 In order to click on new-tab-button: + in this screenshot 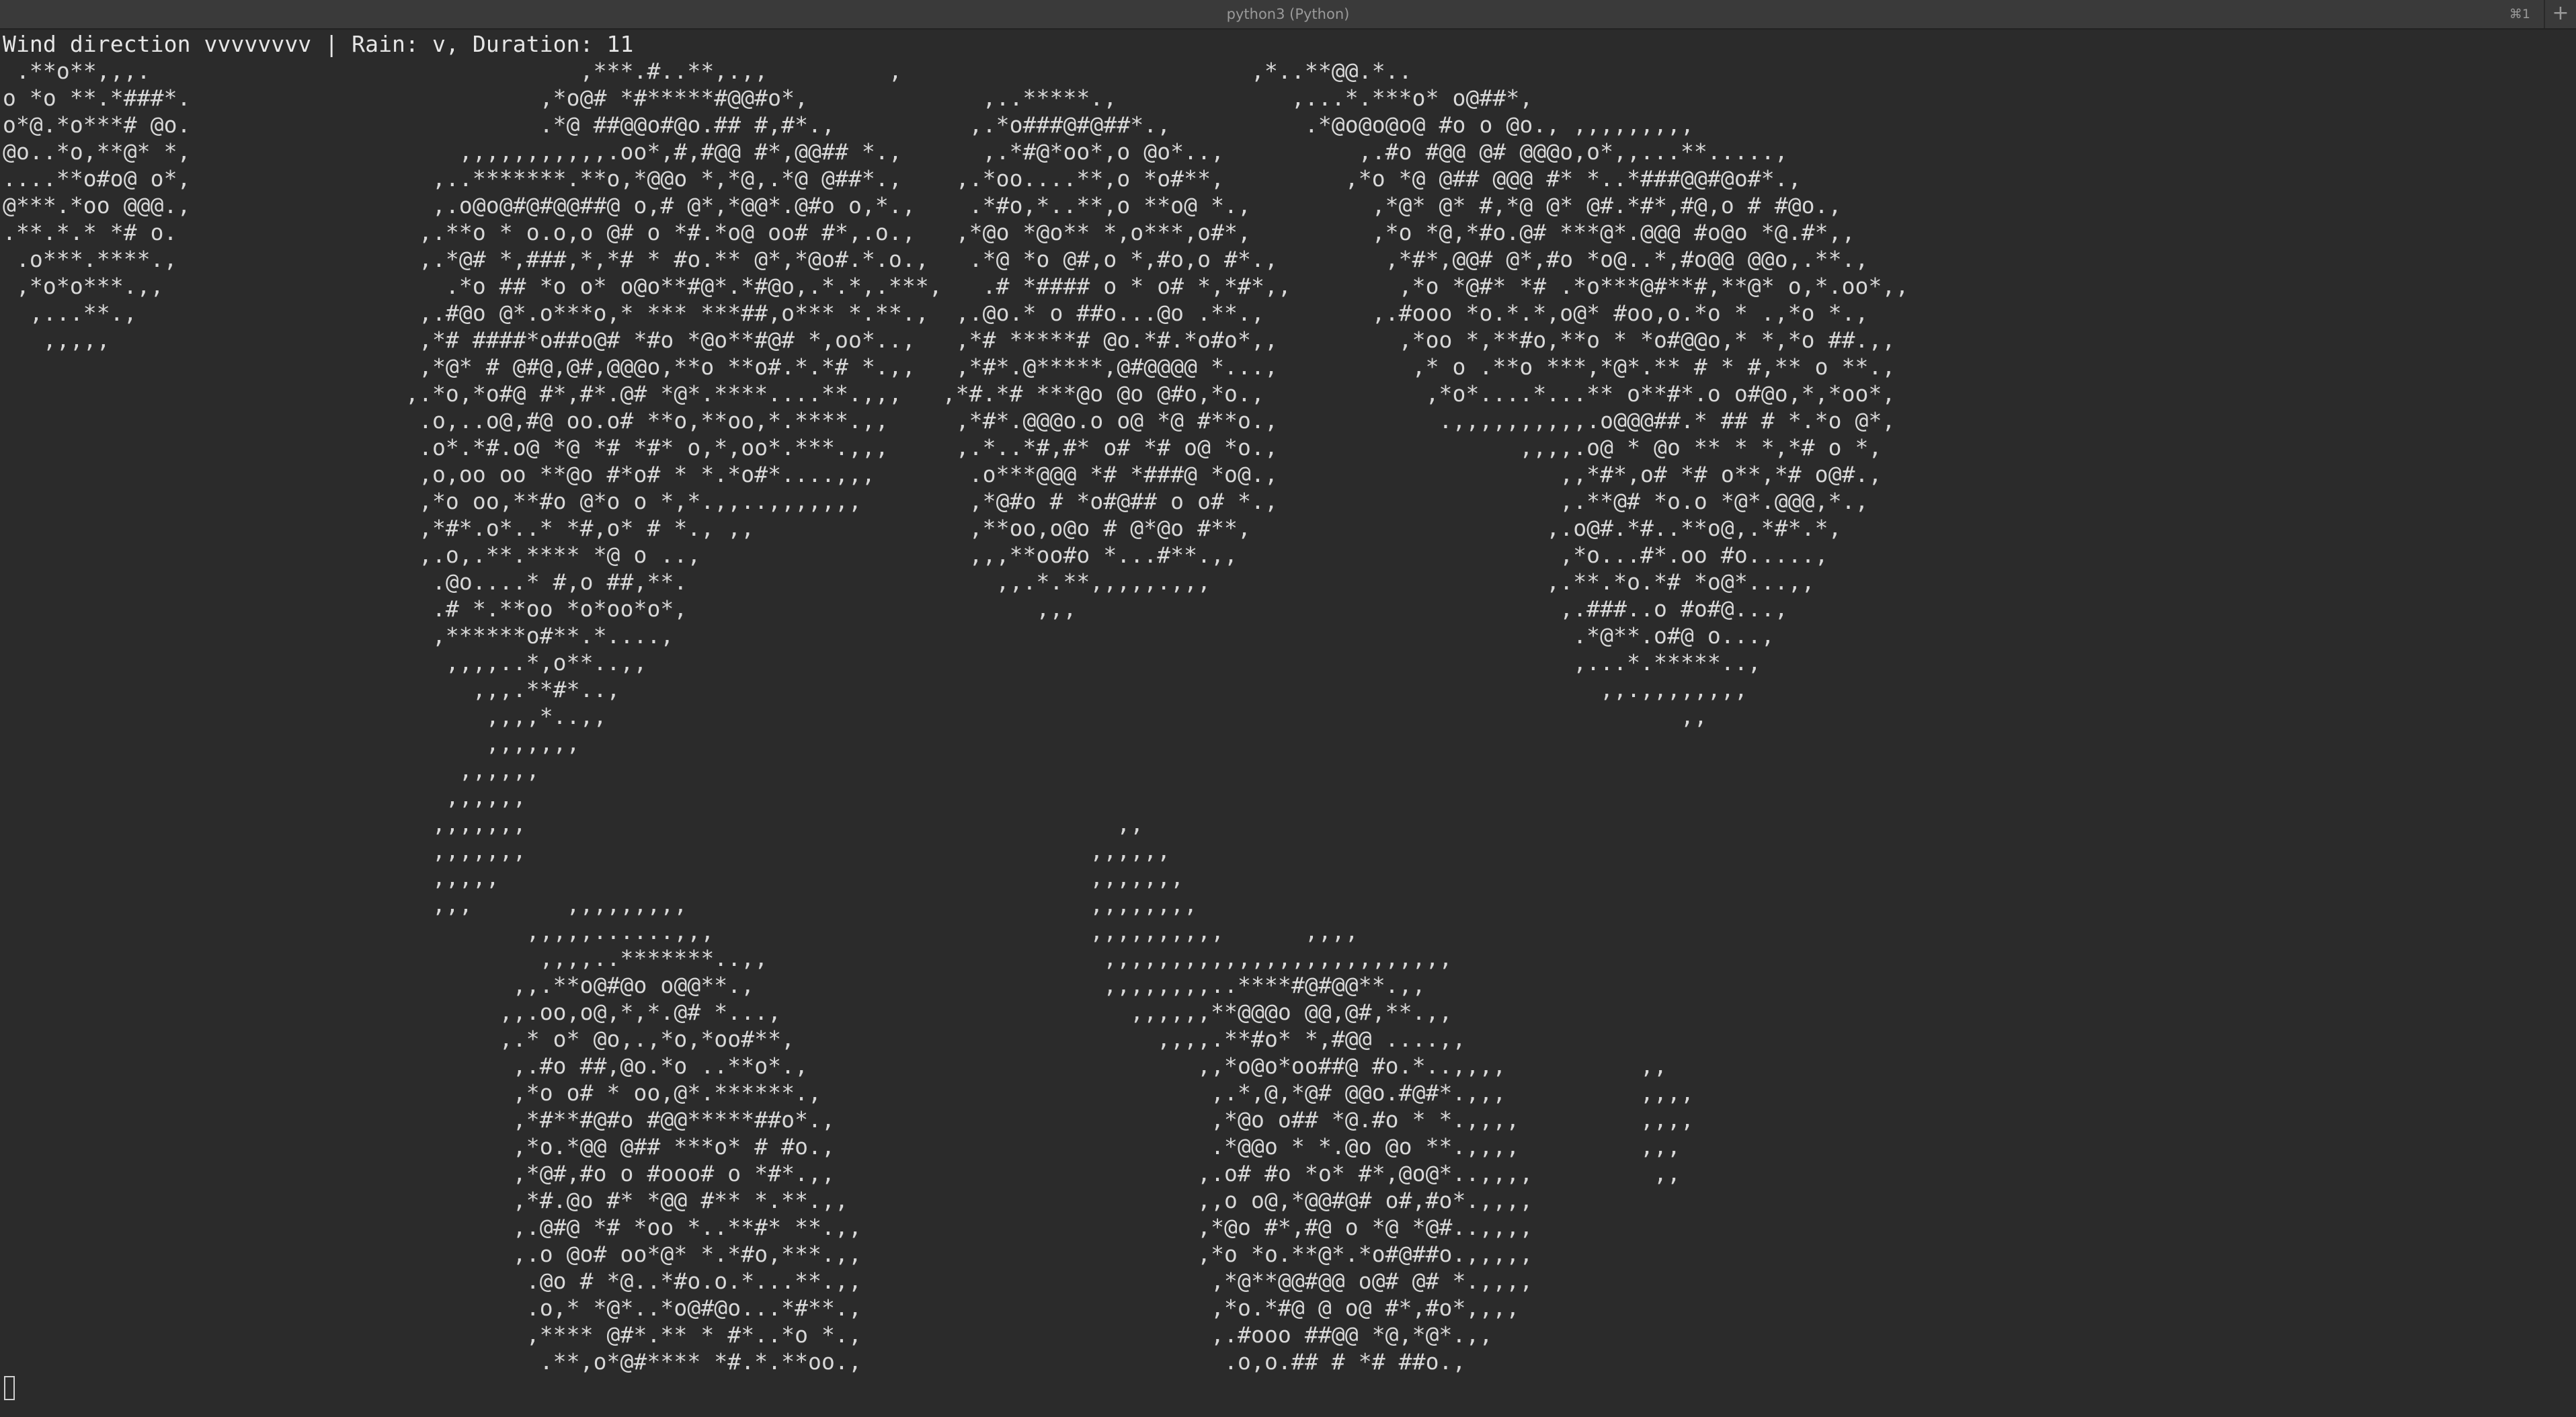, I will do `click(2560, 14)`.